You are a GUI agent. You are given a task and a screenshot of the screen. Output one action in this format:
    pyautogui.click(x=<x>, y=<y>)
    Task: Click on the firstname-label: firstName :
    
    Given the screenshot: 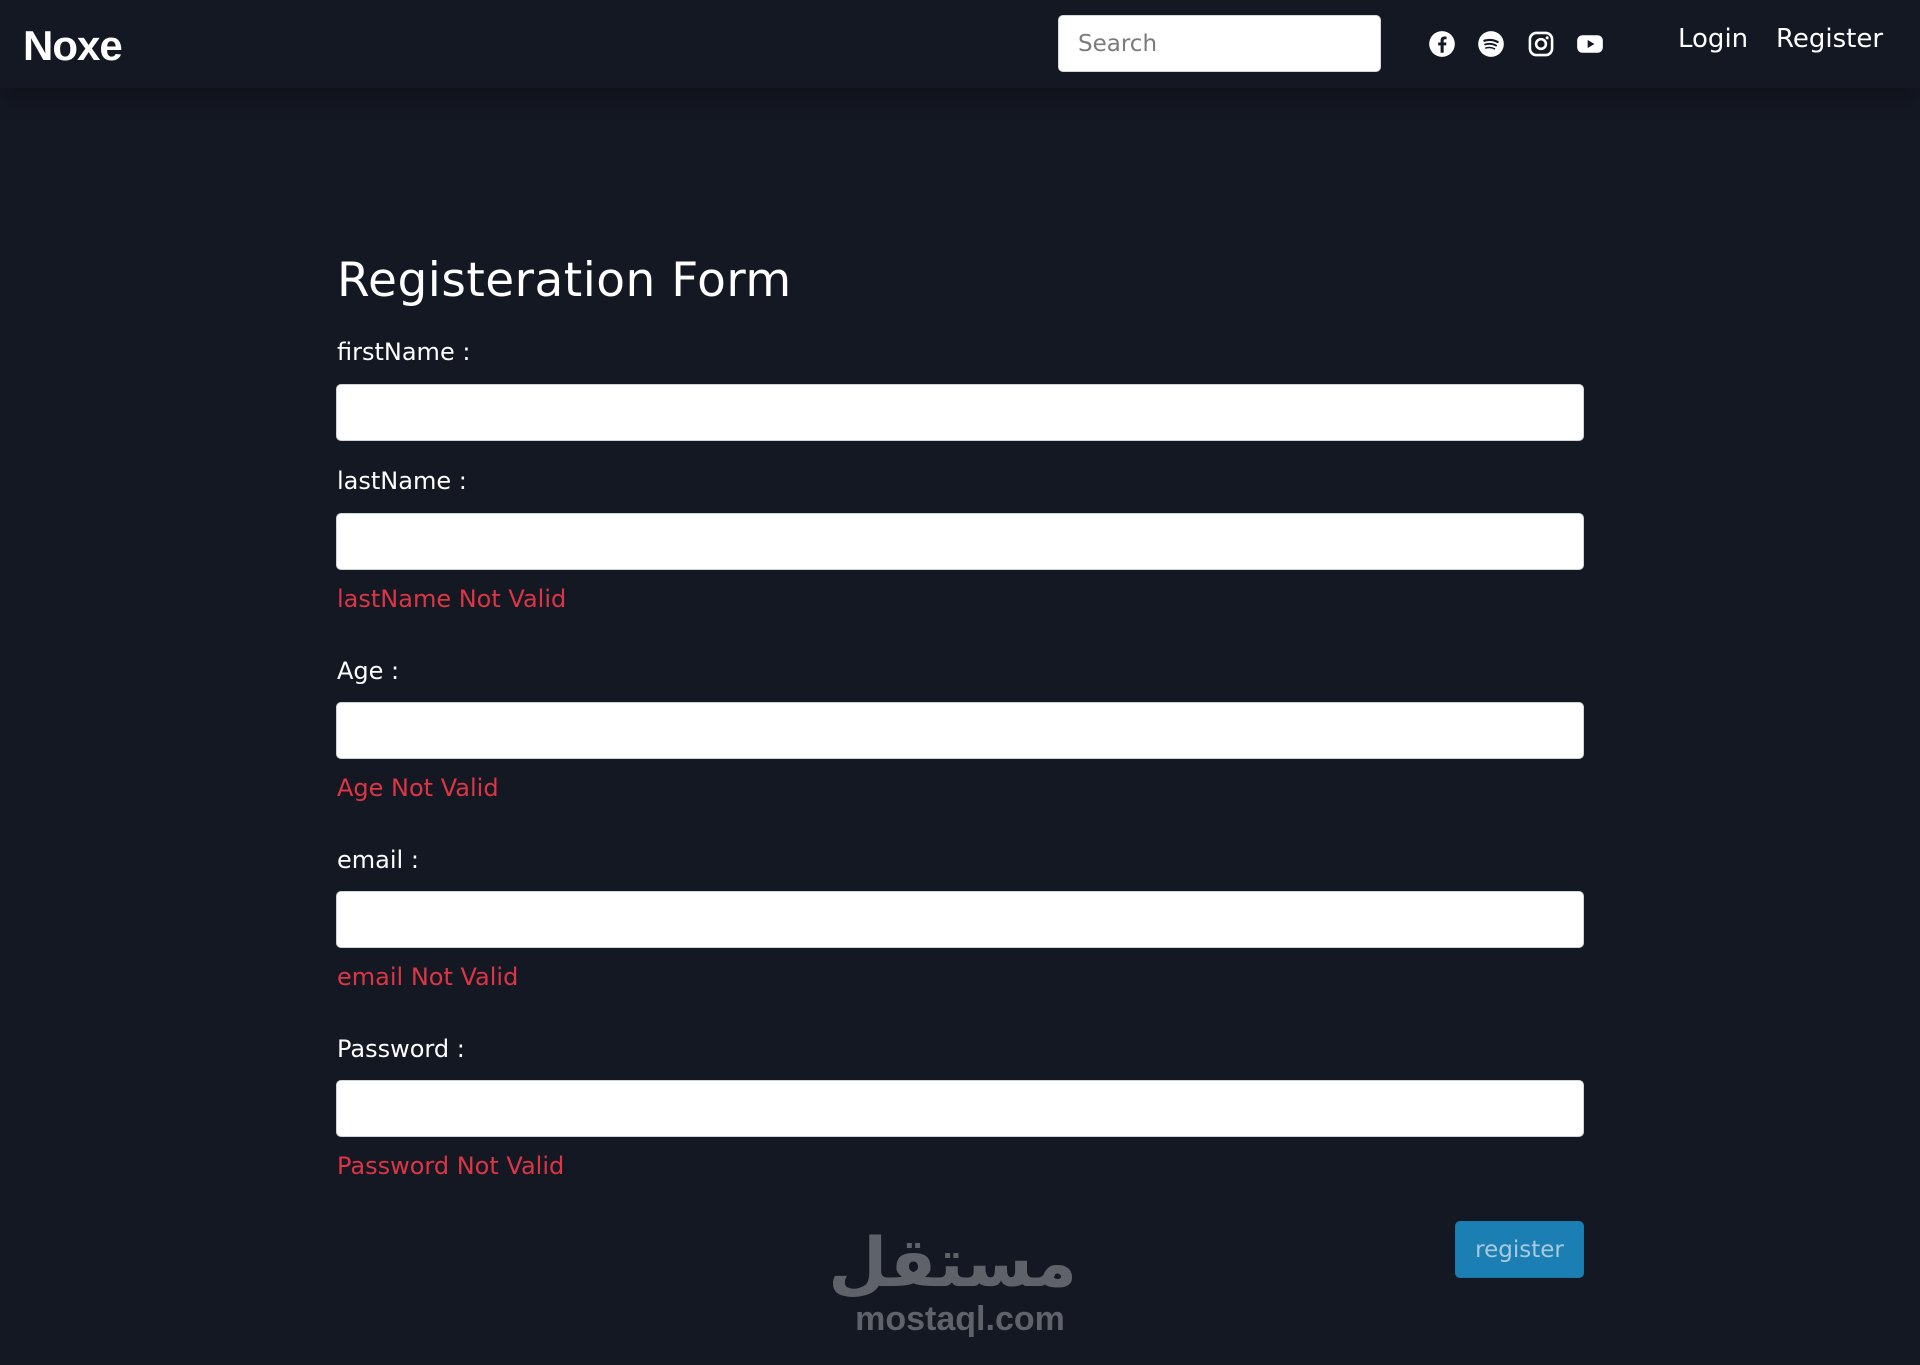 What is the action you would take?
    pyautogui.click(x=404, y=352)
    